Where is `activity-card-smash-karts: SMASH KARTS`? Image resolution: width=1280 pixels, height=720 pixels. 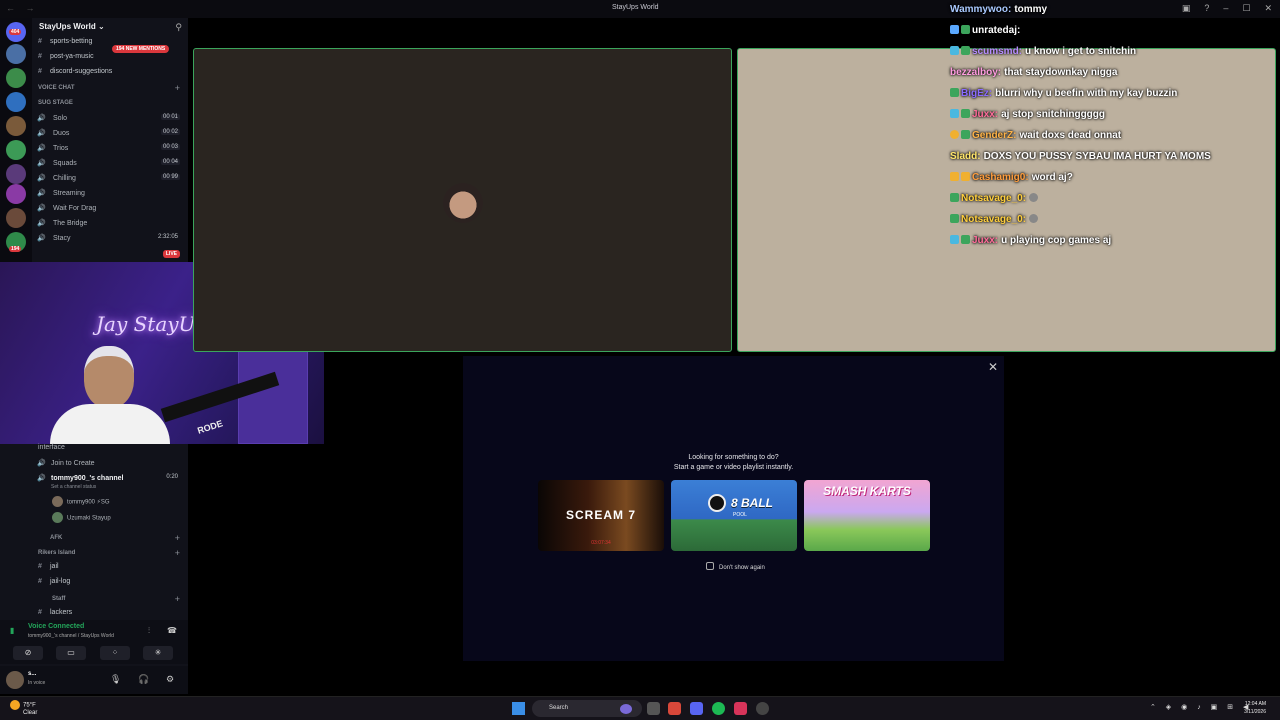
activity-card-smash-karts: SMASH KARTS is located at coordinates (867, 515).